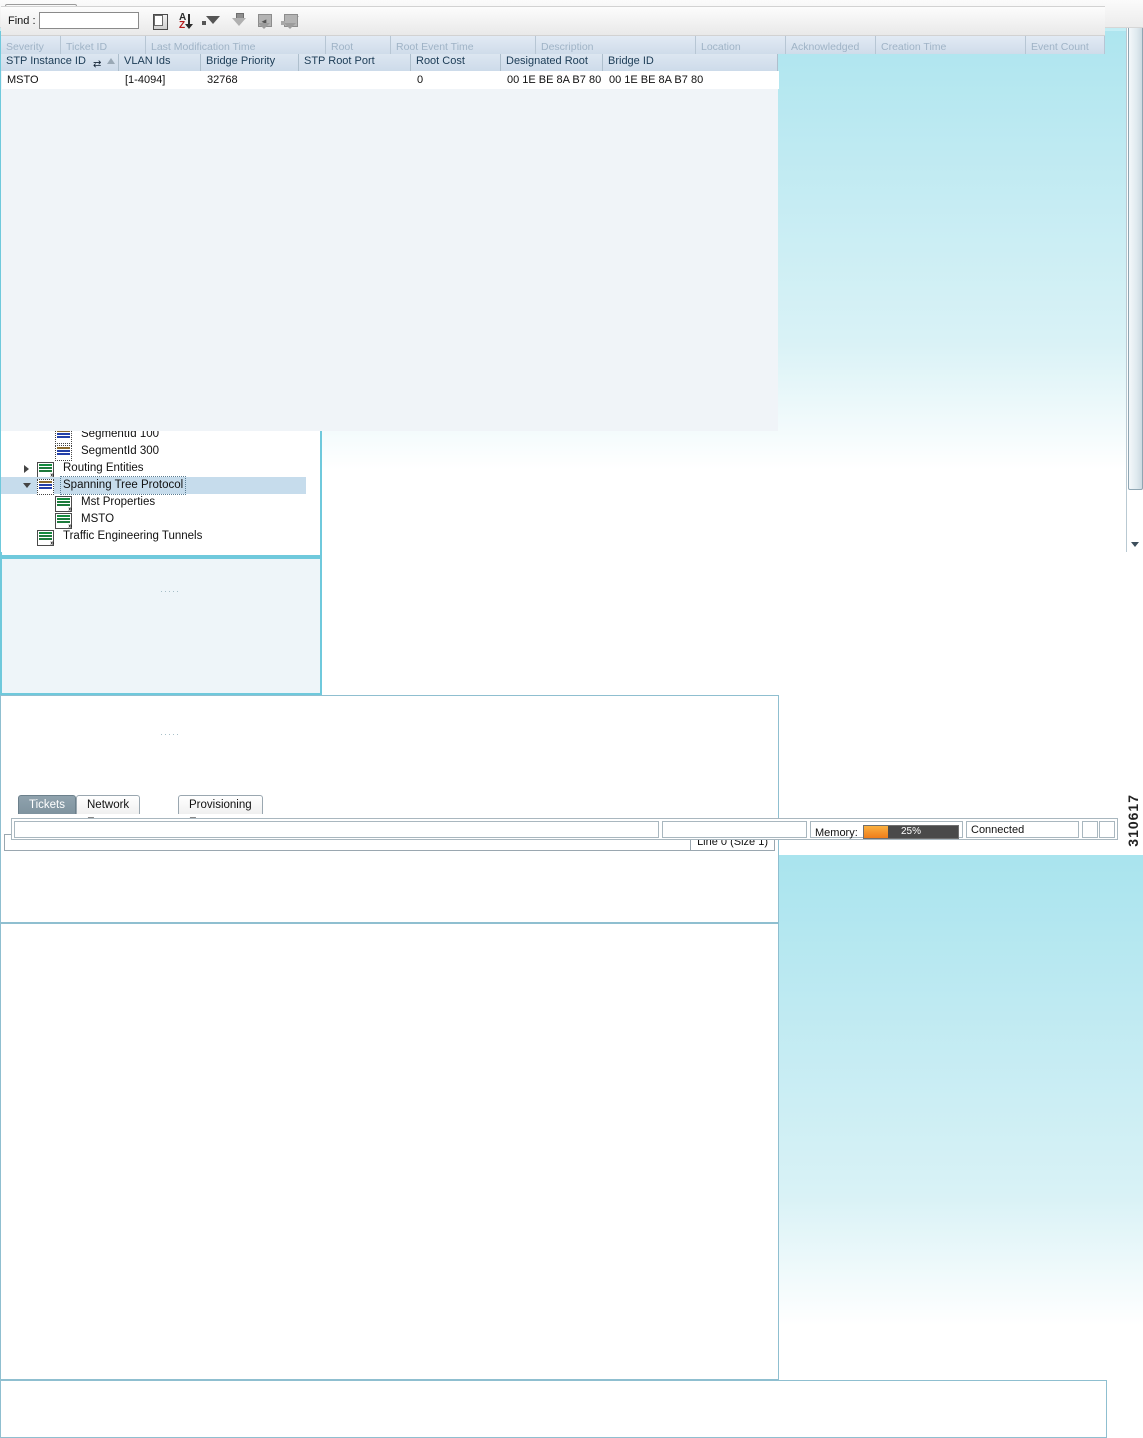 The height and width of the screenshot is (1438, 1143). Describe the element at coordinates (123, 485) in the screenshot. I see `tree-item-label: Spanning Tree Protocol` at that location.